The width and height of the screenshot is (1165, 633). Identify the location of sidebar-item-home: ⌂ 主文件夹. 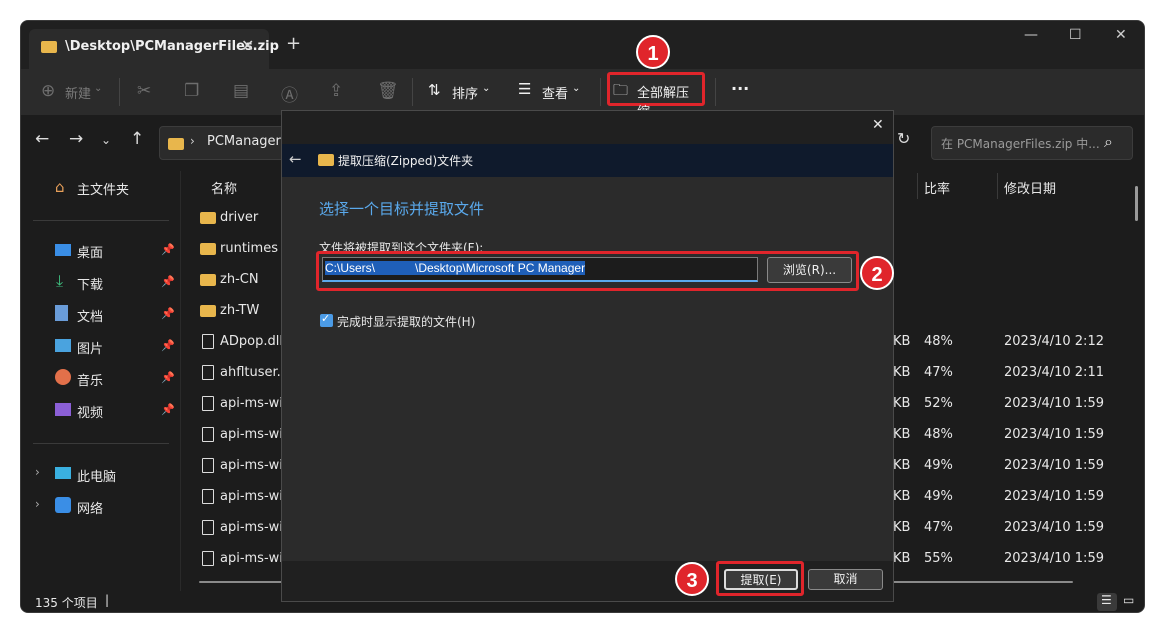
(101, 188).